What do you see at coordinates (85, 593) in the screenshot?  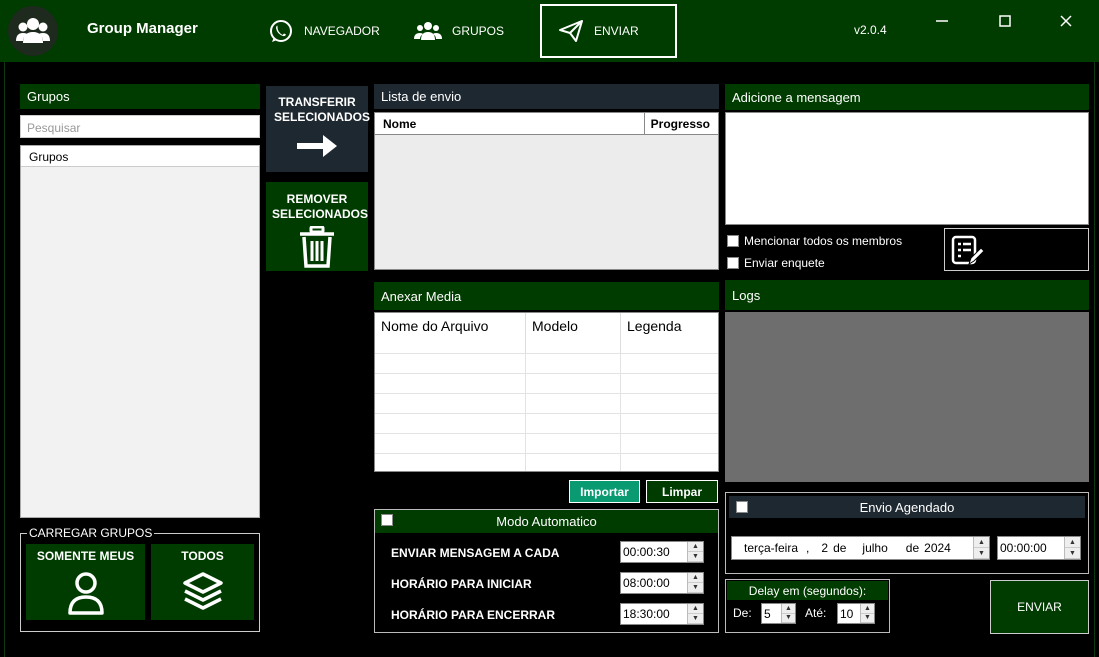 I see `user-icon` at bounding box center [85, 593].